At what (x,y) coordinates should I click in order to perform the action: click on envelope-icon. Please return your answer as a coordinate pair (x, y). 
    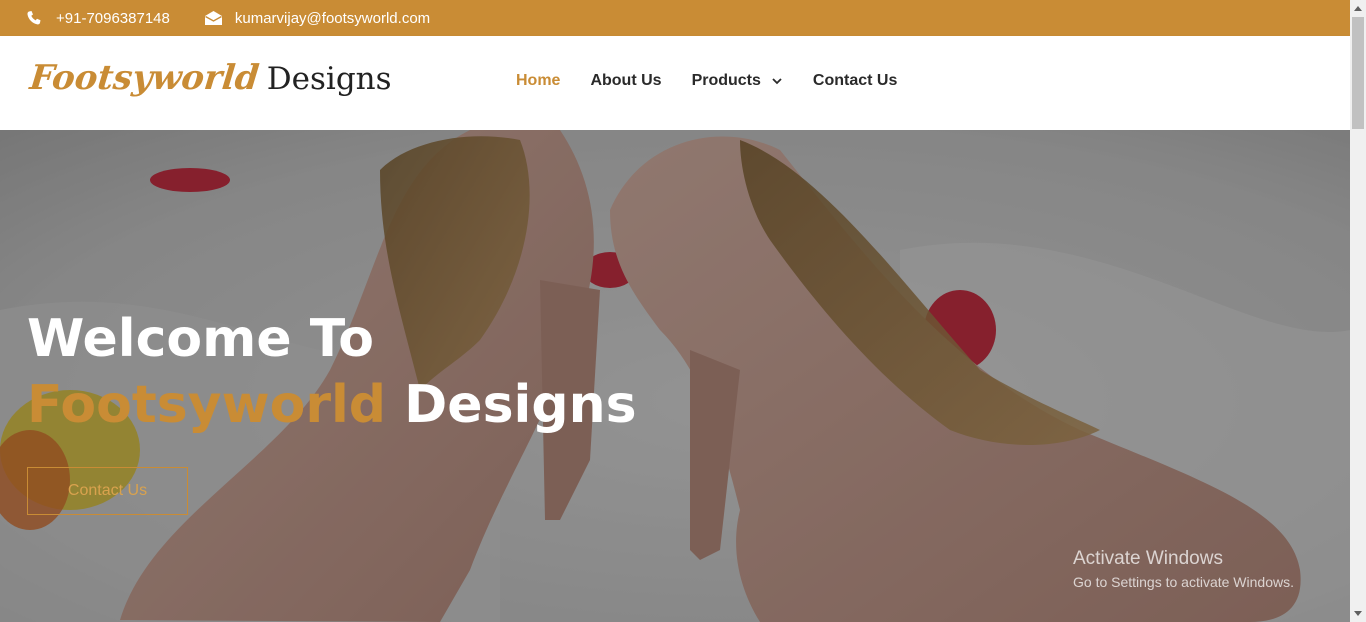
    Looking at the image, I should click on (213, 18).